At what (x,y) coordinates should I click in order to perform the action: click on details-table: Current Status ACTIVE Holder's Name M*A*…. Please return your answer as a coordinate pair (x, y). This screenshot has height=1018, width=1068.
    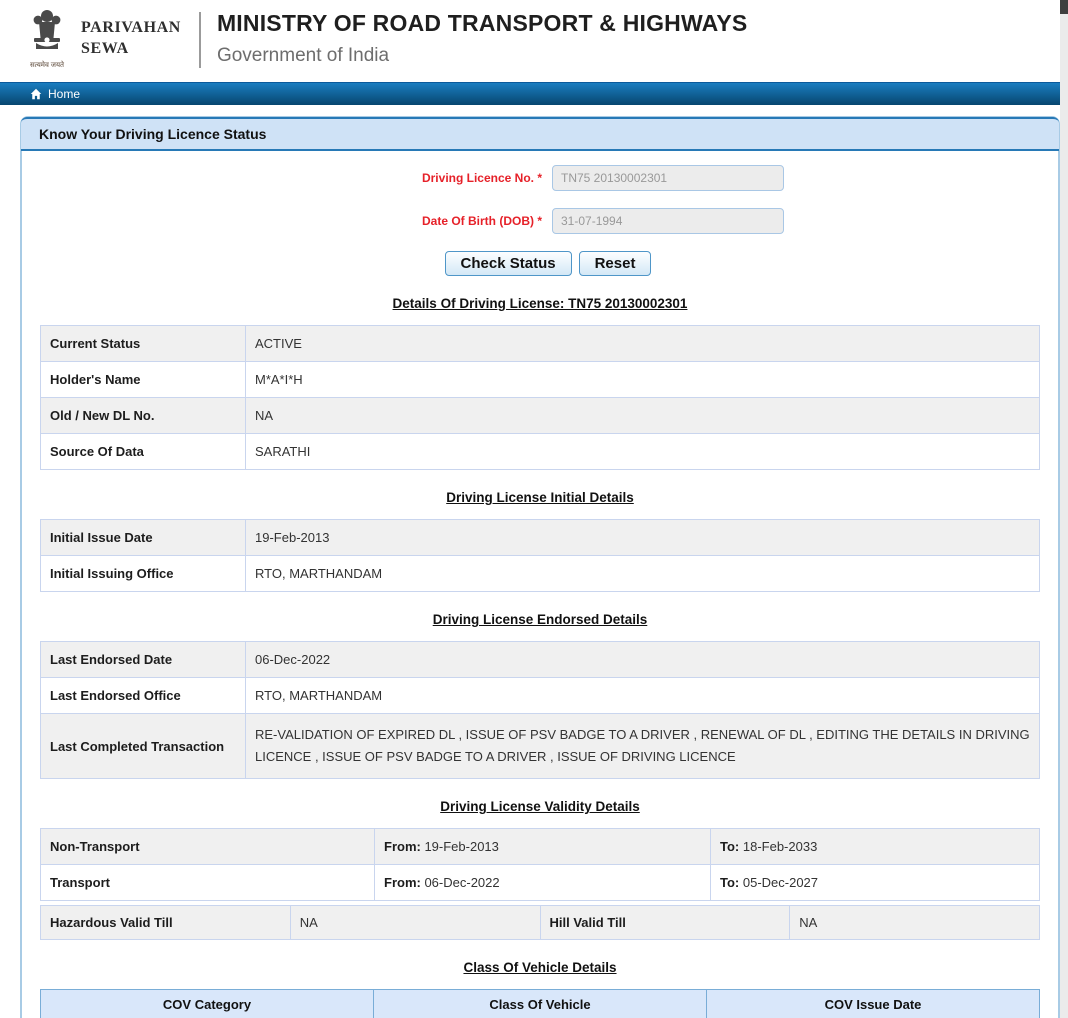
    Looking at the image, I should click on (540, 397).